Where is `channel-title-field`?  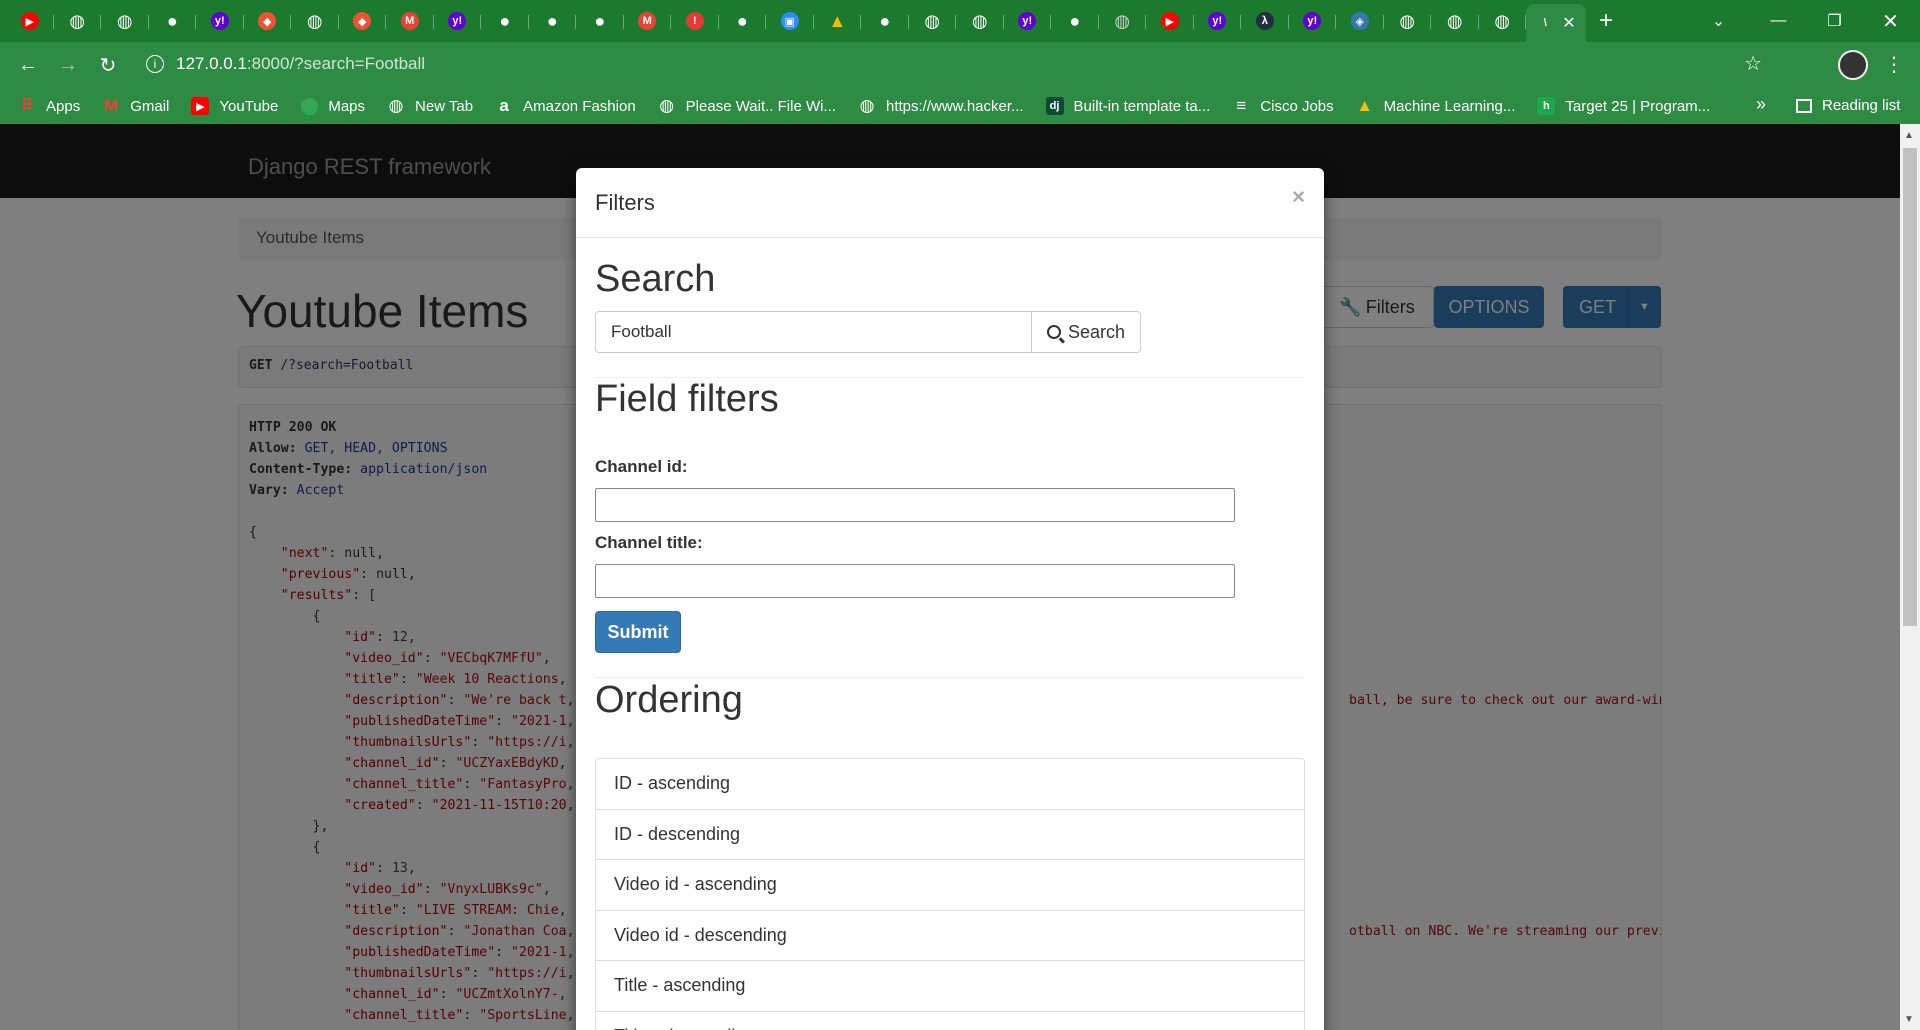
channel-title-field is located at coordinates (915, 581).